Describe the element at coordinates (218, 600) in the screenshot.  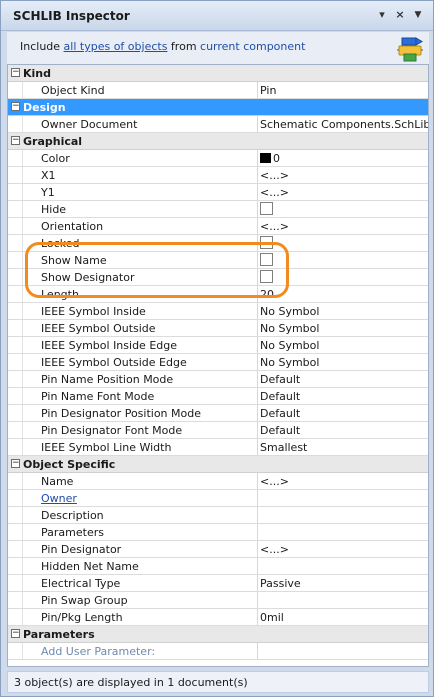
I see `property-row-pin-swap-group: Pin Swap Group` at that location.